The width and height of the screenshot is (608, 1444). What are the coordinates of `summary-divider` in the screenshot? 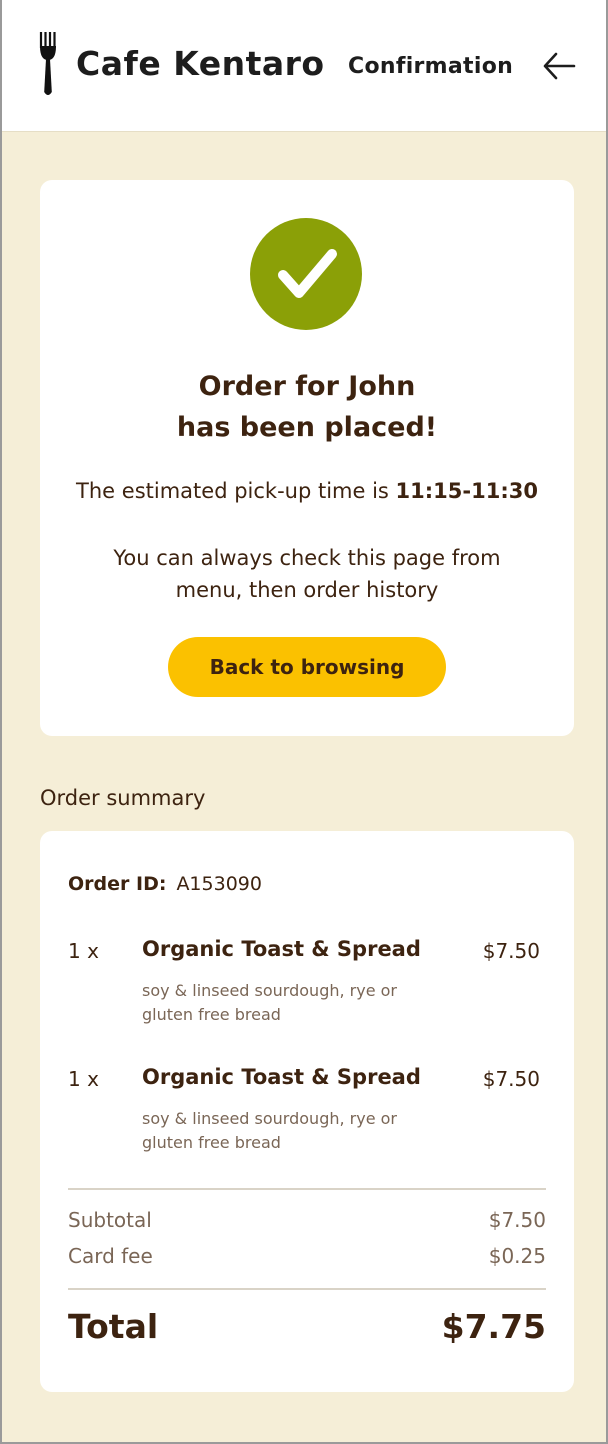 It's located at (307, 1189).